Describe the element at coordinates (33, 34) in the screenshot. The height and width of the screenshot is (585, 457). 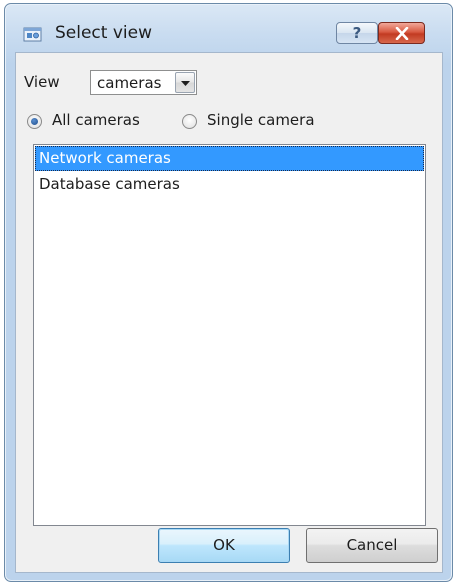
I see `view-icon` at that location.